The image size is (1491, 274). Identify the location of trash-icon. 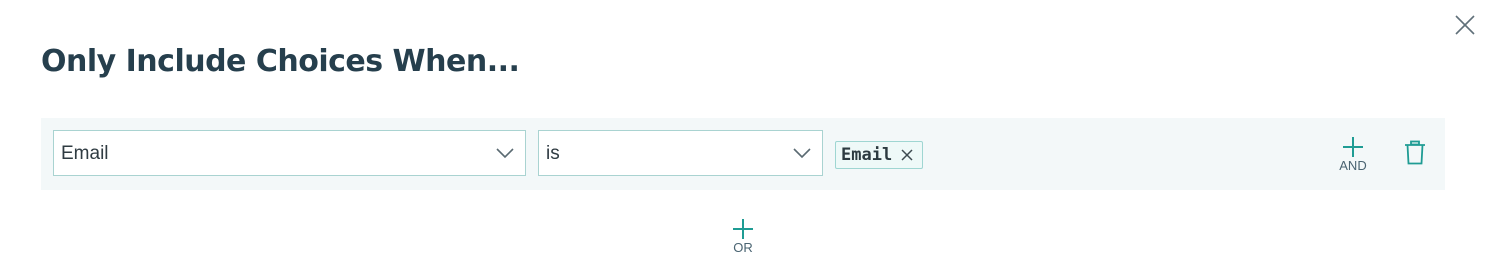
(1415, 152).